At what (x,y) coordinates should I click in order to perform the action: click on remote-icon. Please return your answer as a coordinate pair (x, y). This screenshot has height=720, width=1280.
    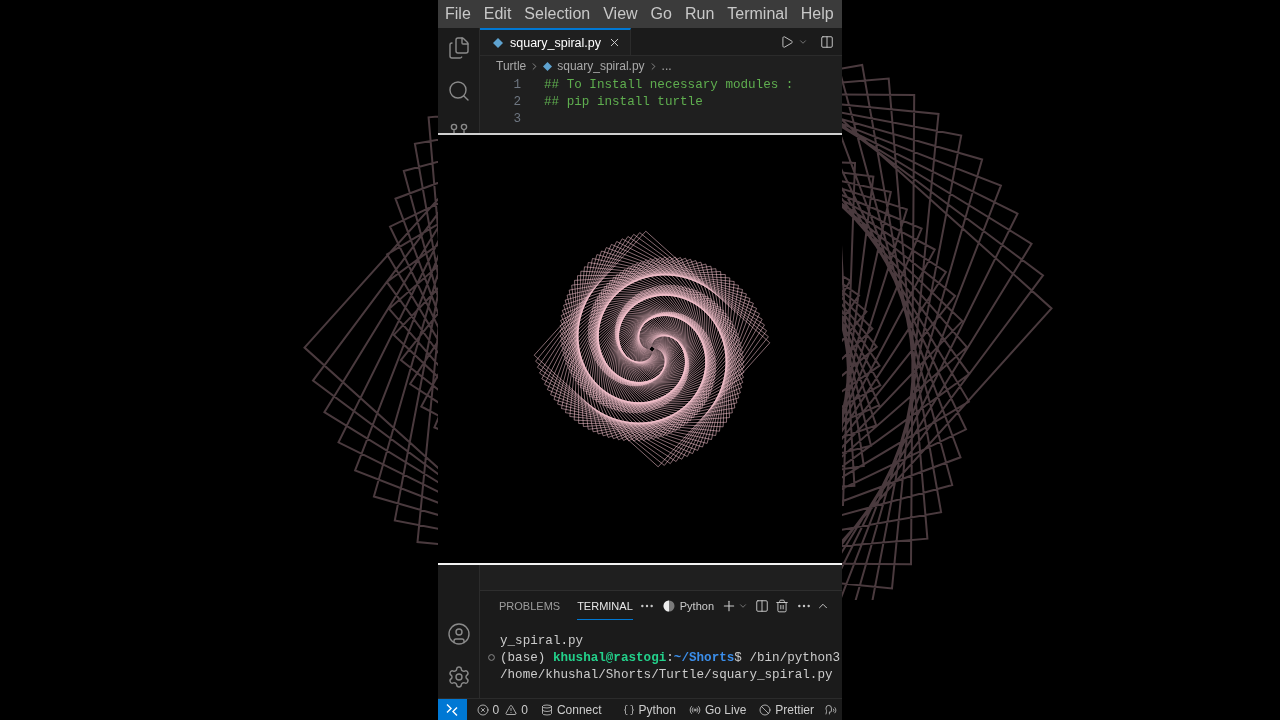
    Looking at the image, I should click on (452, 709).